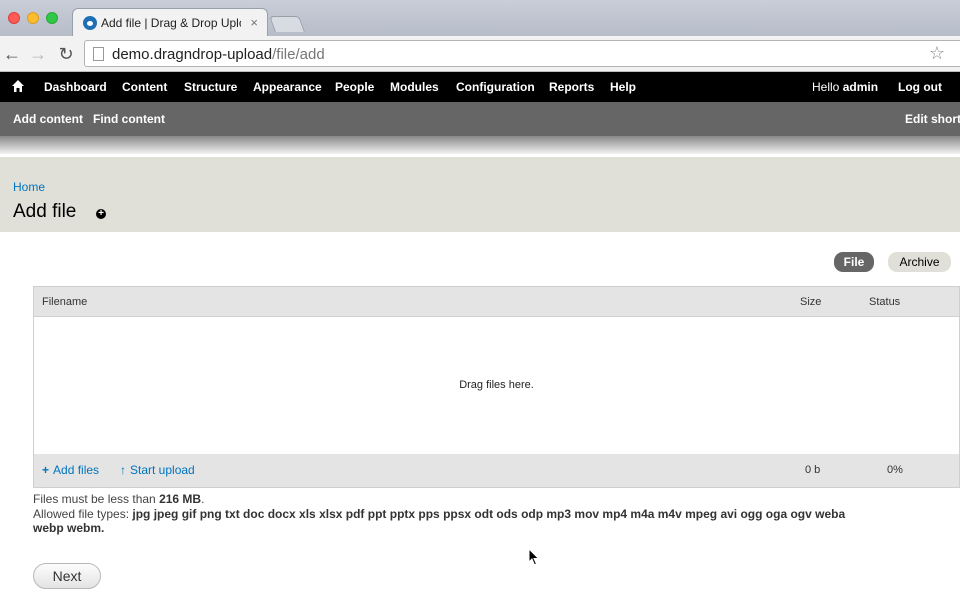 Image resolution: width=960 pixels, height=600 pixels. I want to click on upload-footer: + Add files ↑ Start upload 0 b 0%, so click(496, 470).